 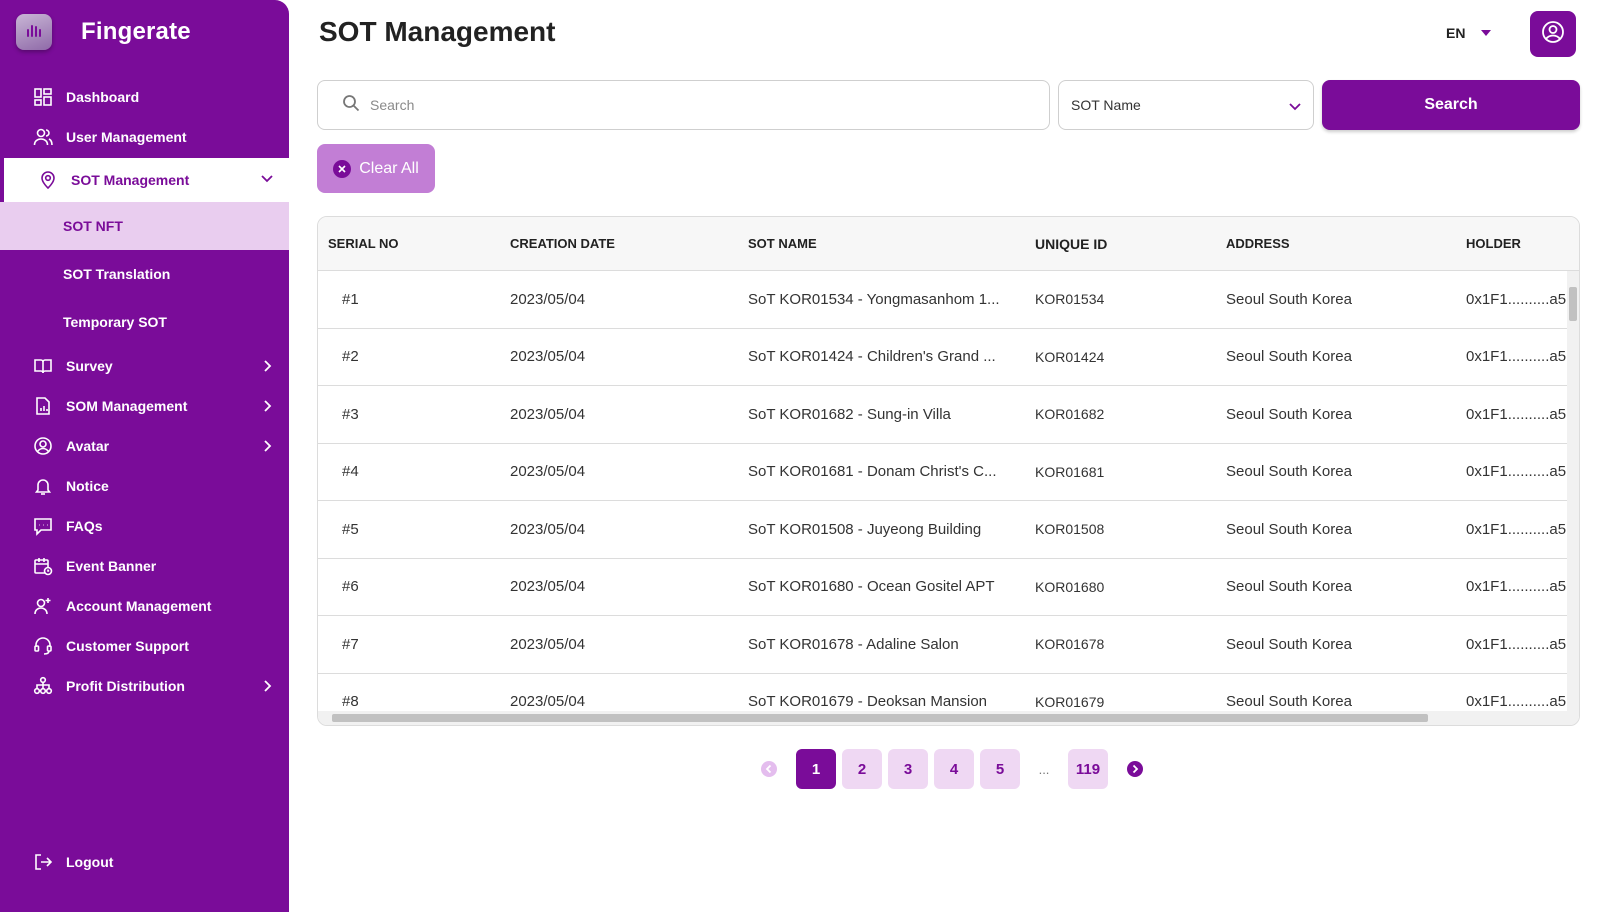 I want to click on table-cell-name: SoT KOR01679 - Deoksan Mansion, so click(x=868, y=702).